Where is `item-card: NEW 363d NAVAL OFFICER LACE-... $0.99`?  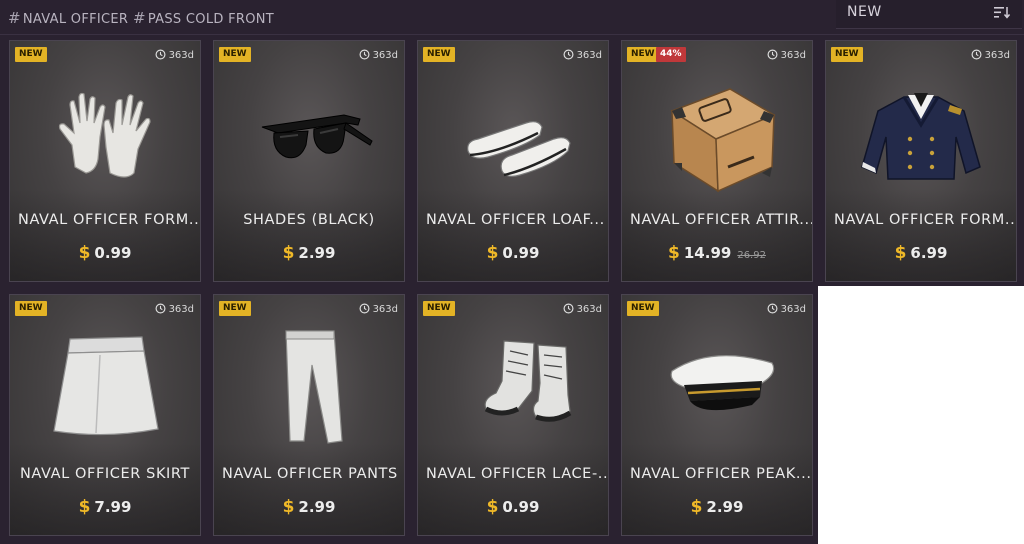 item-card: NEW 363d NAVAL OFFICER LACE-... $0.99 is located at coordinates (513, 415).